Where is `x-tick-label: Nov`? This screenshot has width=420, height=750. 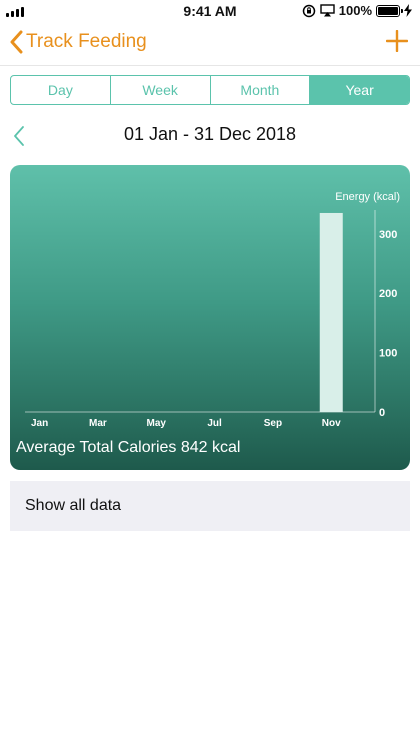 x-tick-label: Nov is located at coordinates (331, 423).